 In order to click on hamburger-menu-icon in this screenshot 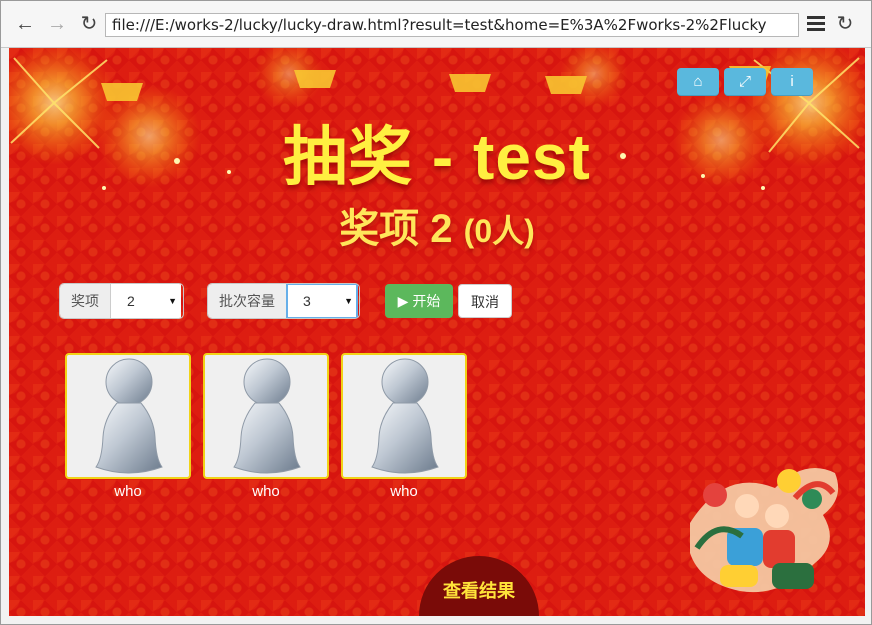, I will do `click(816, 24)`.